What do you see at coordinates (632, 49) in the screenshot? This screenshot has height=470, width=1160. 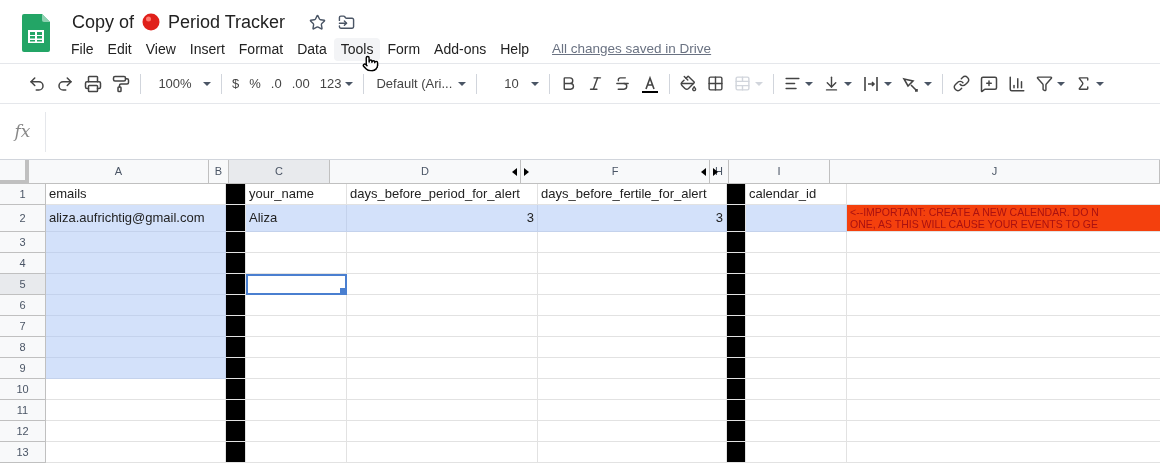 I see `save-status-link: All changes saved in Drive` at bounding box center [632, 49].